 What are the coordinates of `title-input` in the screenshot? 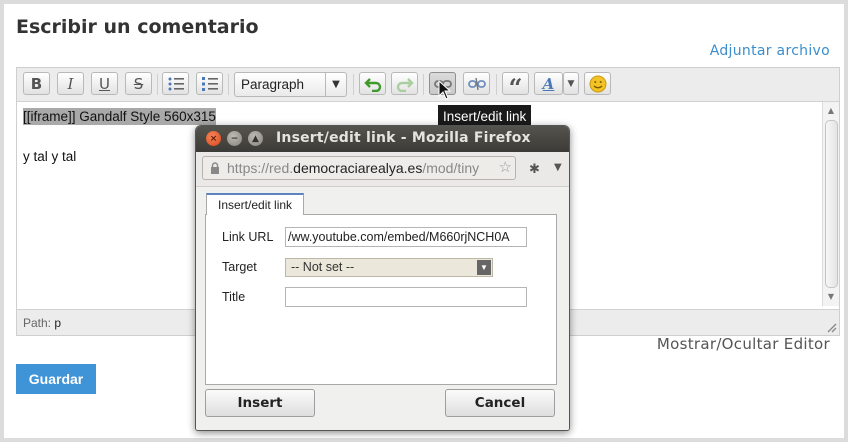 It's located at (406, 297).